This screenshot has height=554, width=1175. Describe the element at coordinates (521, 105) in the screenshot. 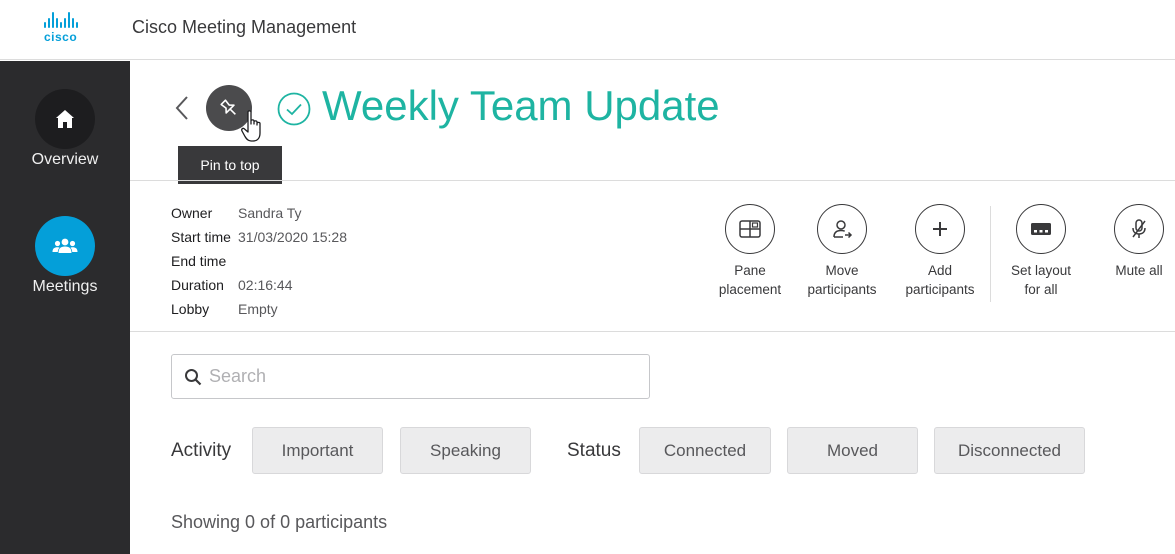

I see `page-title: Weekly Team Update` at that location.